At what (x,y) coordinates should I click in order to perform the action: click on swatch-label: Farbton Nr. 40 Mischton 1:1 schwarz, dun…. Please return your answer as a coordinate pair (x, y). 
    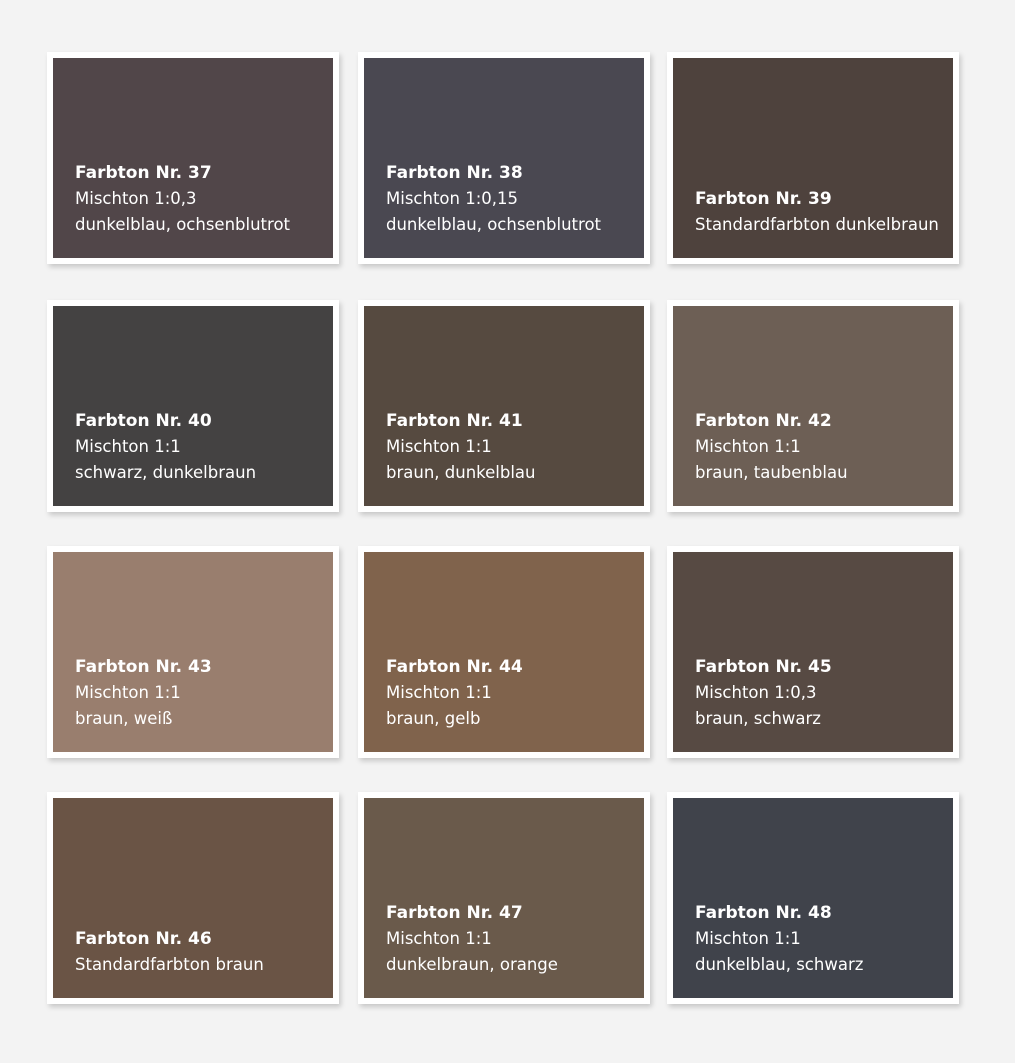
    Looking at the image, I should click on (165, 447).